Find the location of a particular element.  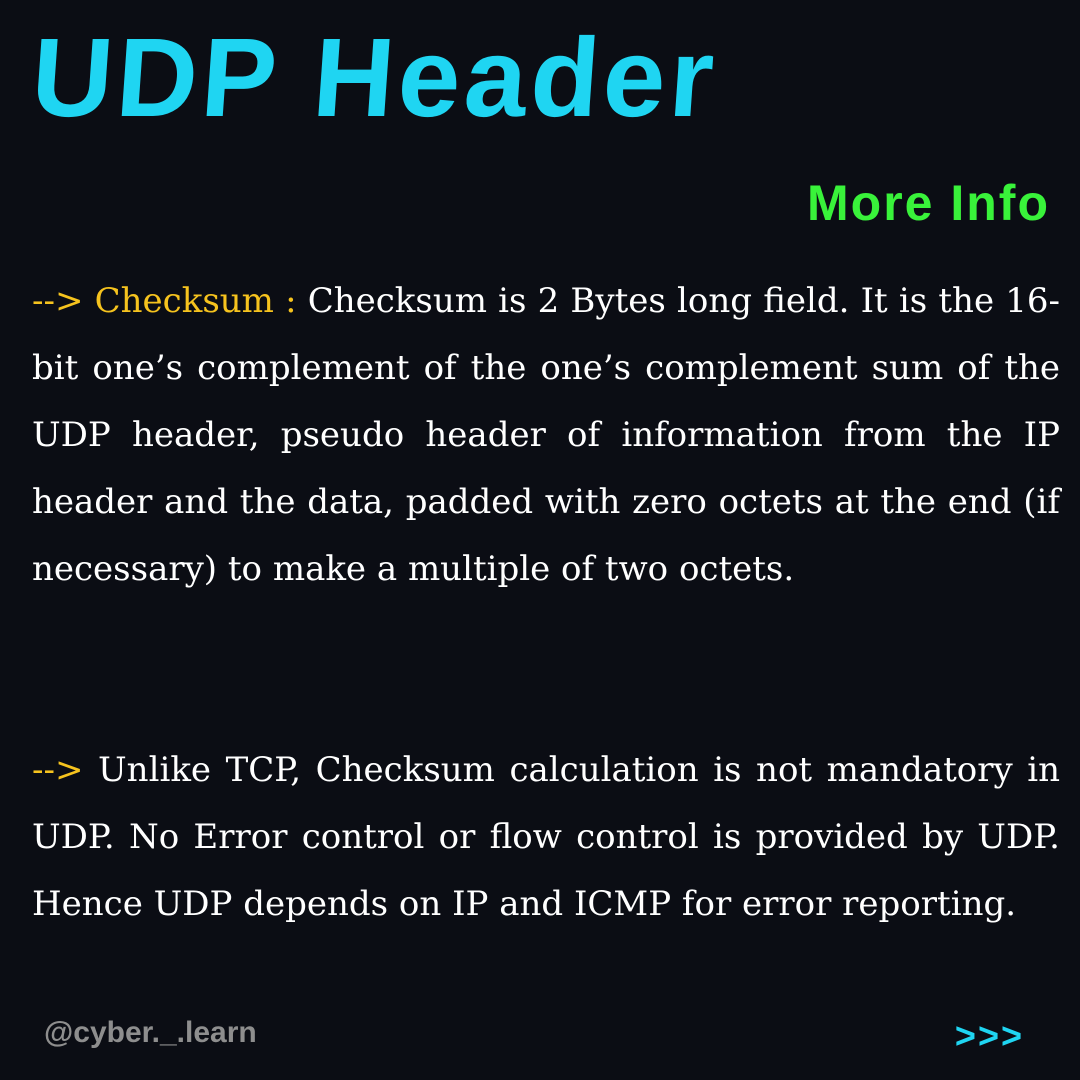

next-slide-arrows: >>> is located at coordinates (989, 1036).